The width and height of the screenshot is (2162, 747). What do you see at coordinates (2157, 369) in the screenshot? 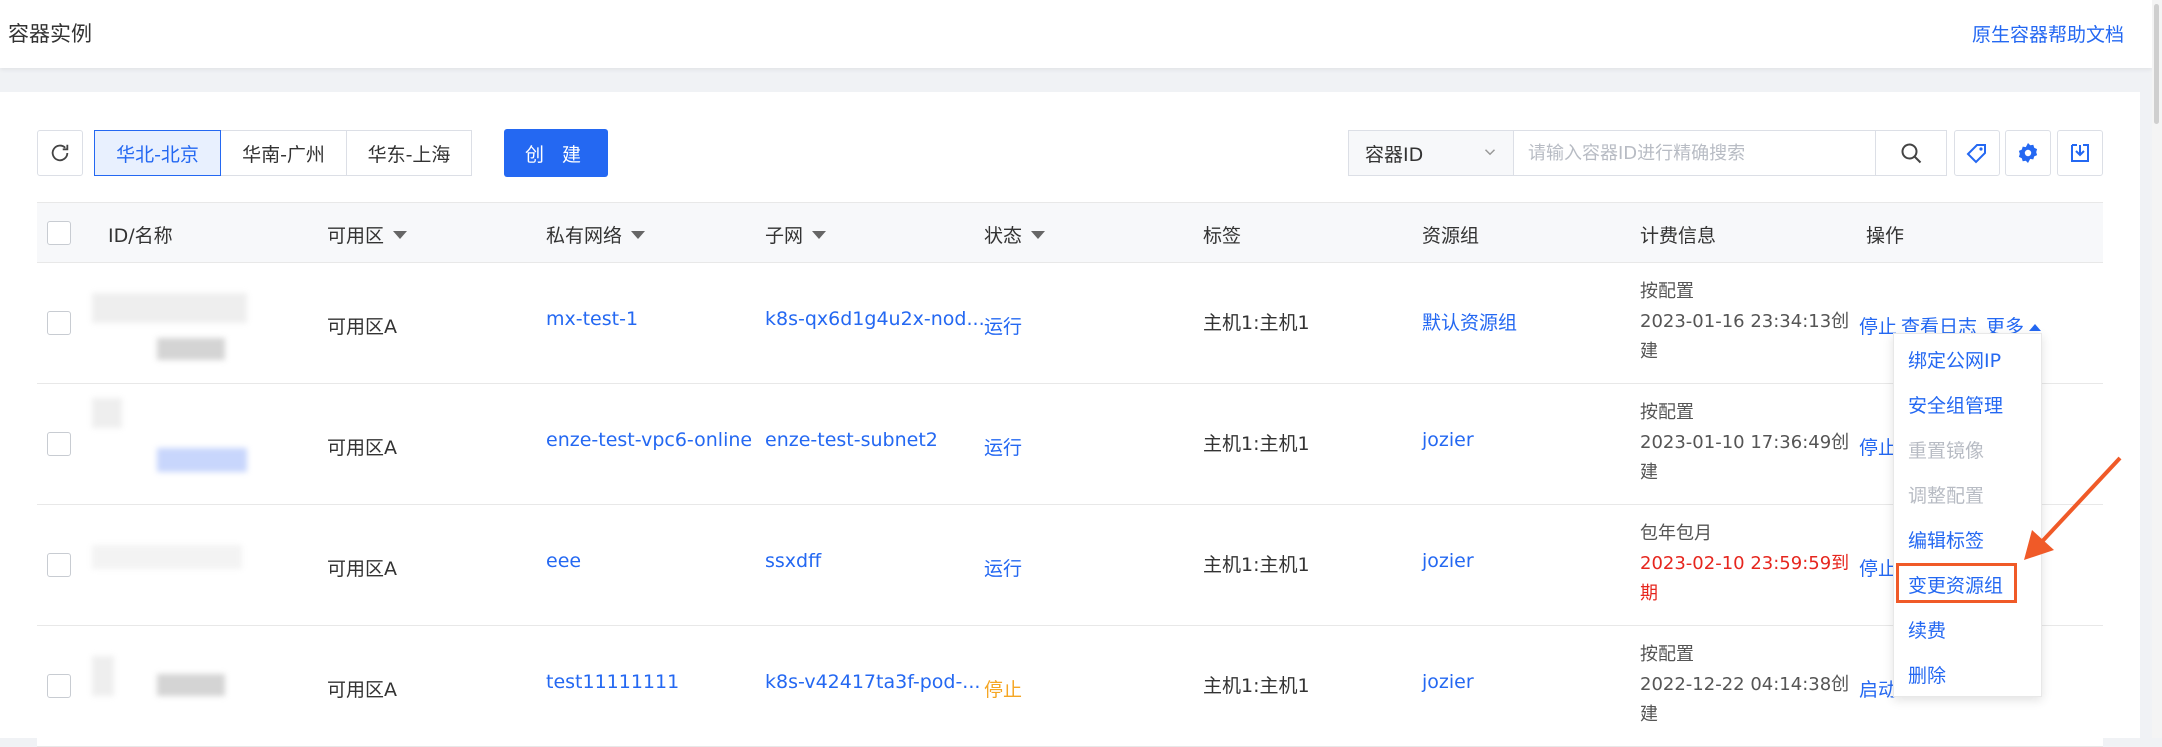
I see `page-scrollbar` at bounding box center [2157, 369].